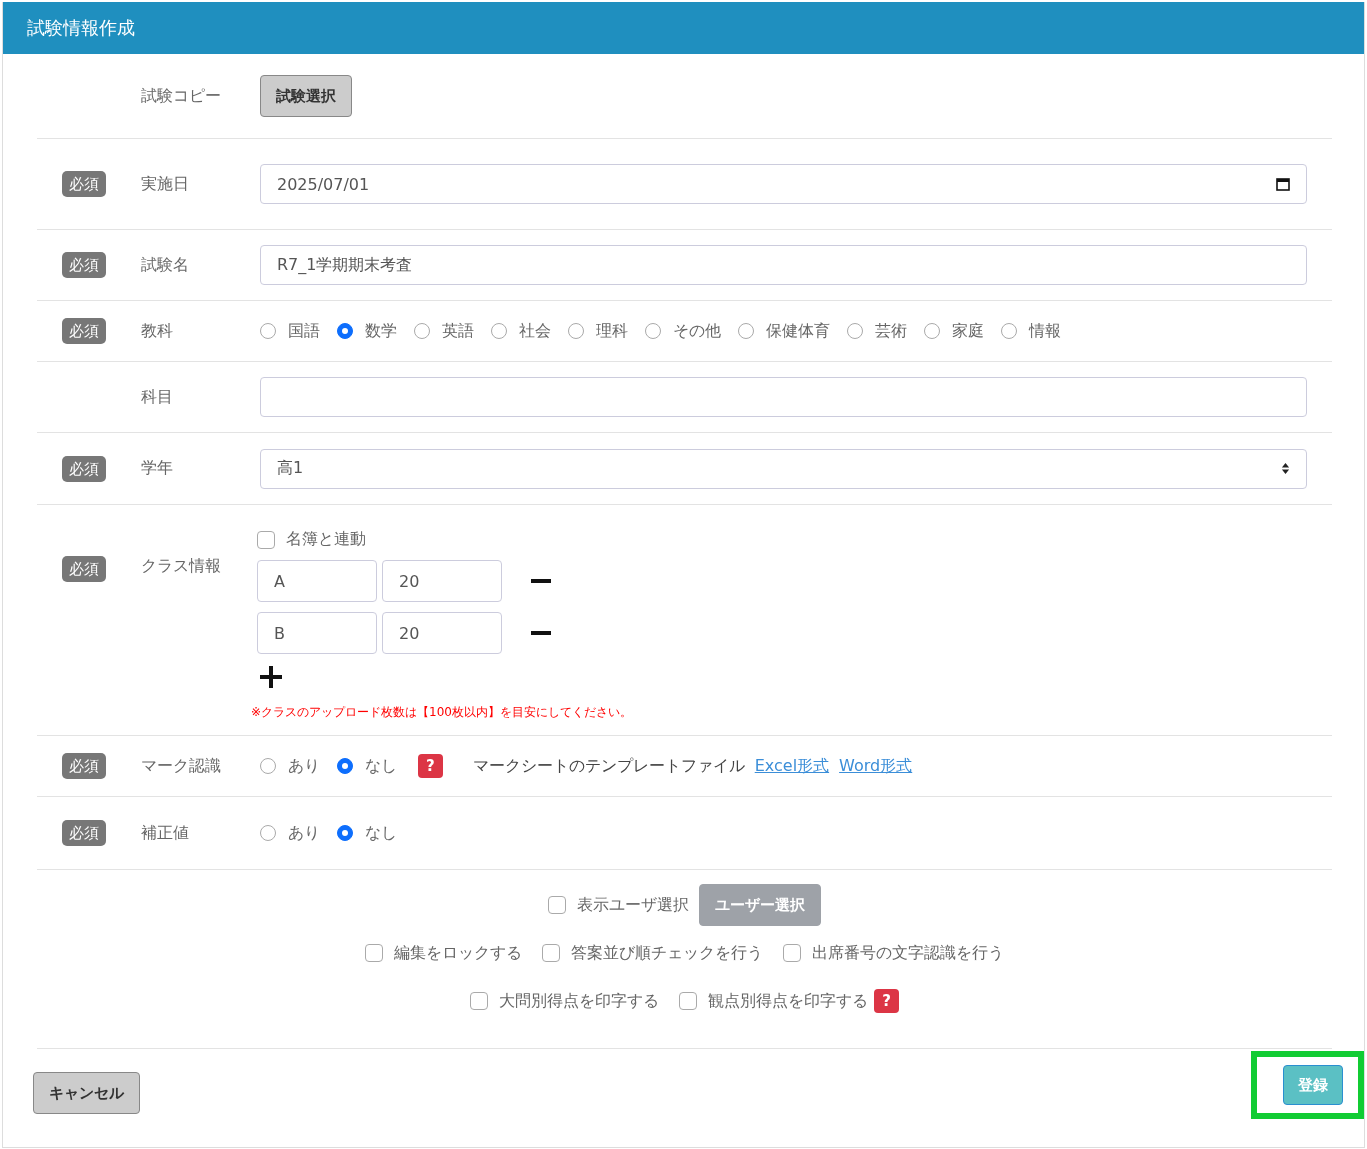  Describe the element at coordinates (181, 96) in the screenshot. I see `field-label: 試験コピー` at that location.